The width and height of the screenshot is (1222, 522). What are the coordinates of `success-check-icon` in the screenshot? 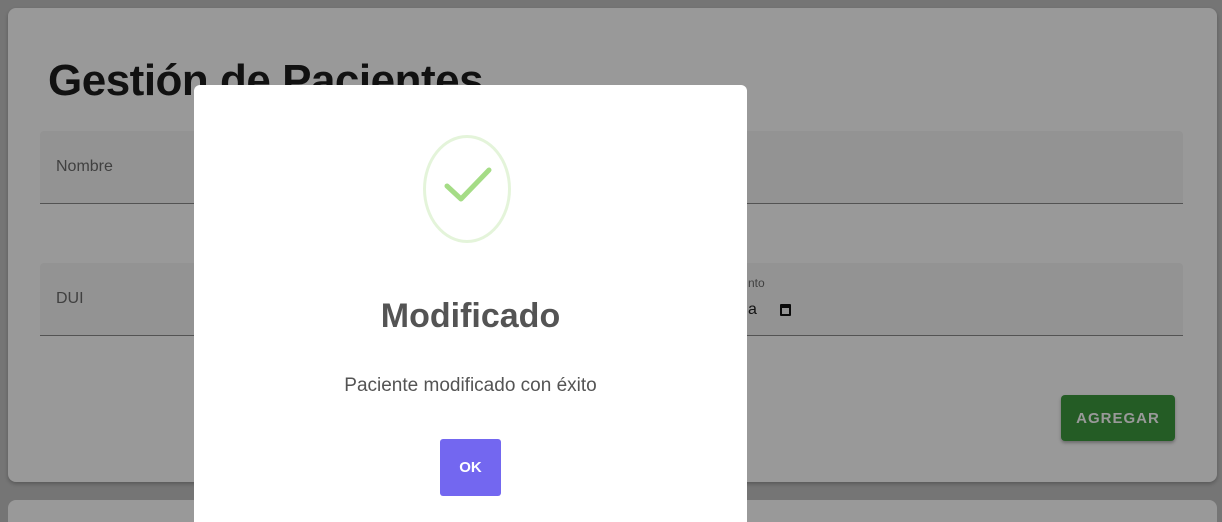 It's located at (467, 189).